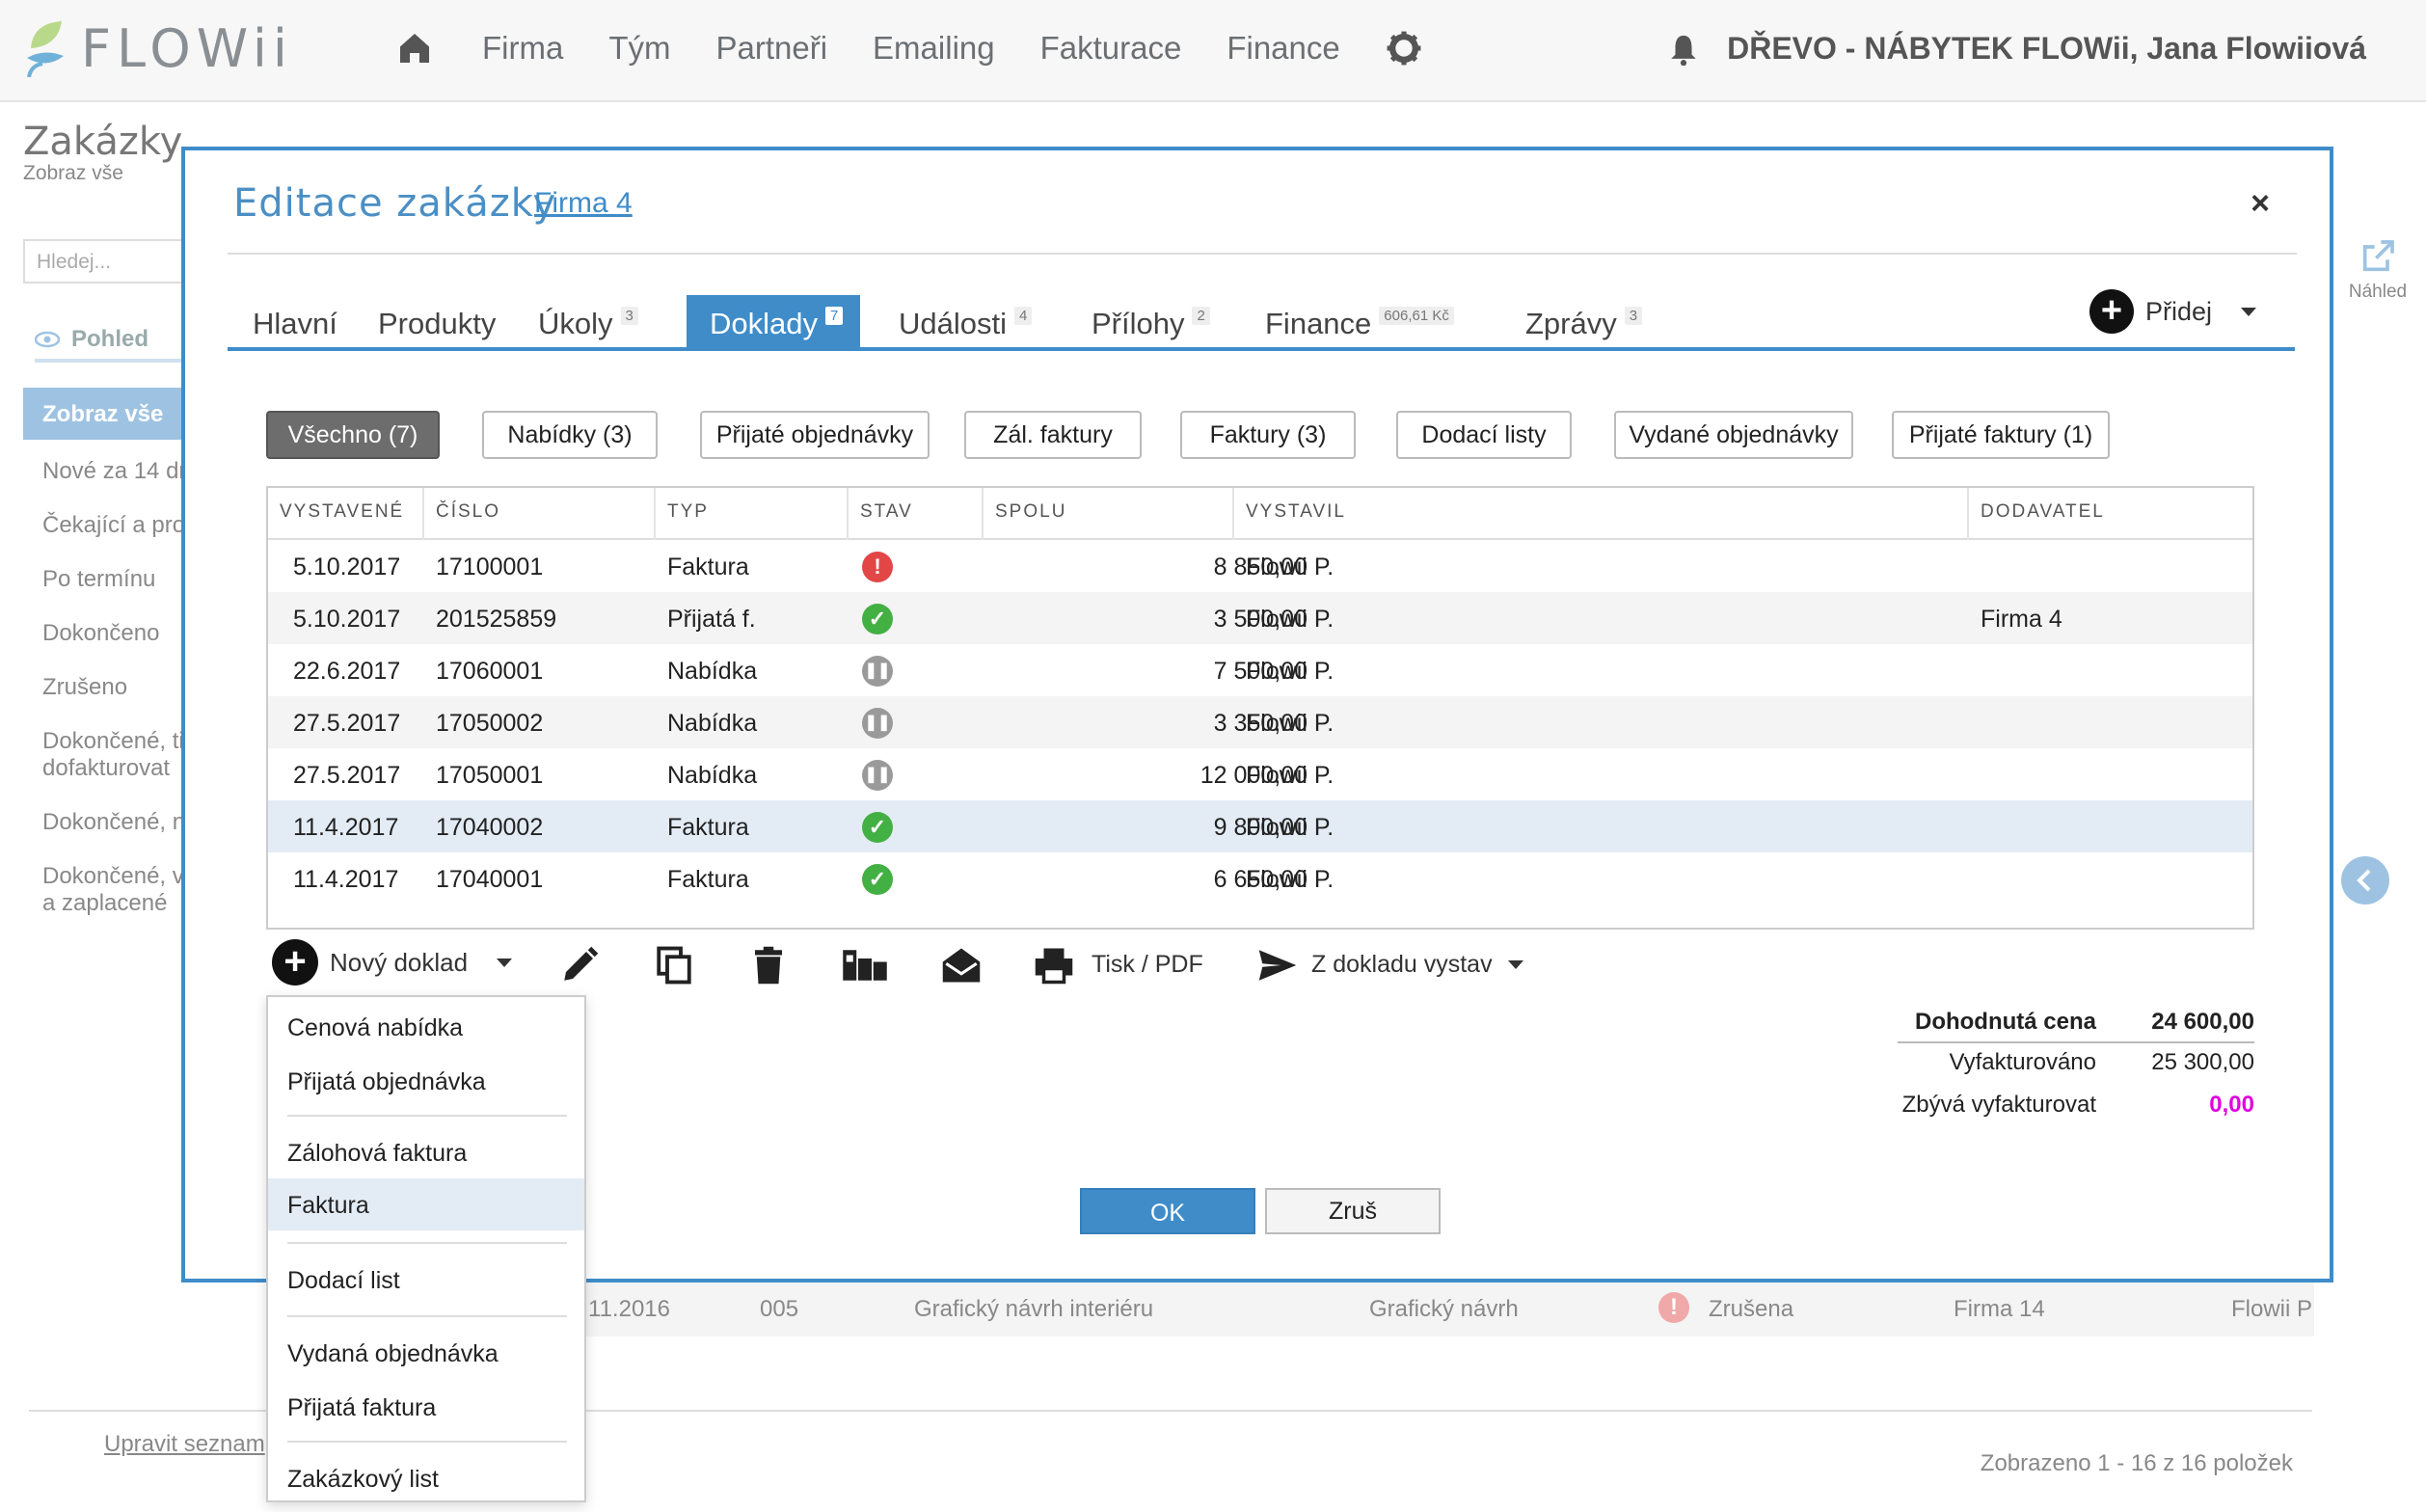  Describe the element at coordinates (1053, 435) in the screenshot. I see `filter-advance-invoices: Zál. faktury` at that location.